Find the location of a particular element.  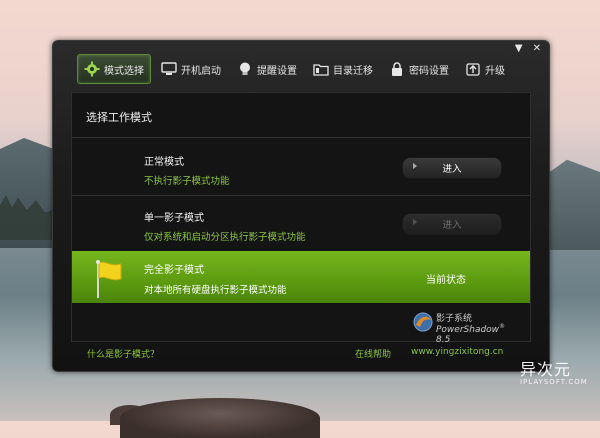

tab-upgrade: 升级 is located at coordinates (485, 69).